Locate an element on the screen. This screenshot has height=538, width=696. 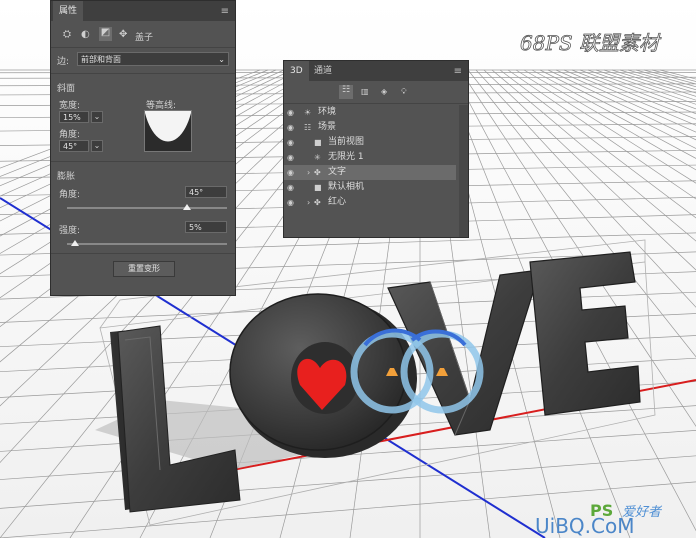
side-label: 边: is located at coordinates (63, 62).